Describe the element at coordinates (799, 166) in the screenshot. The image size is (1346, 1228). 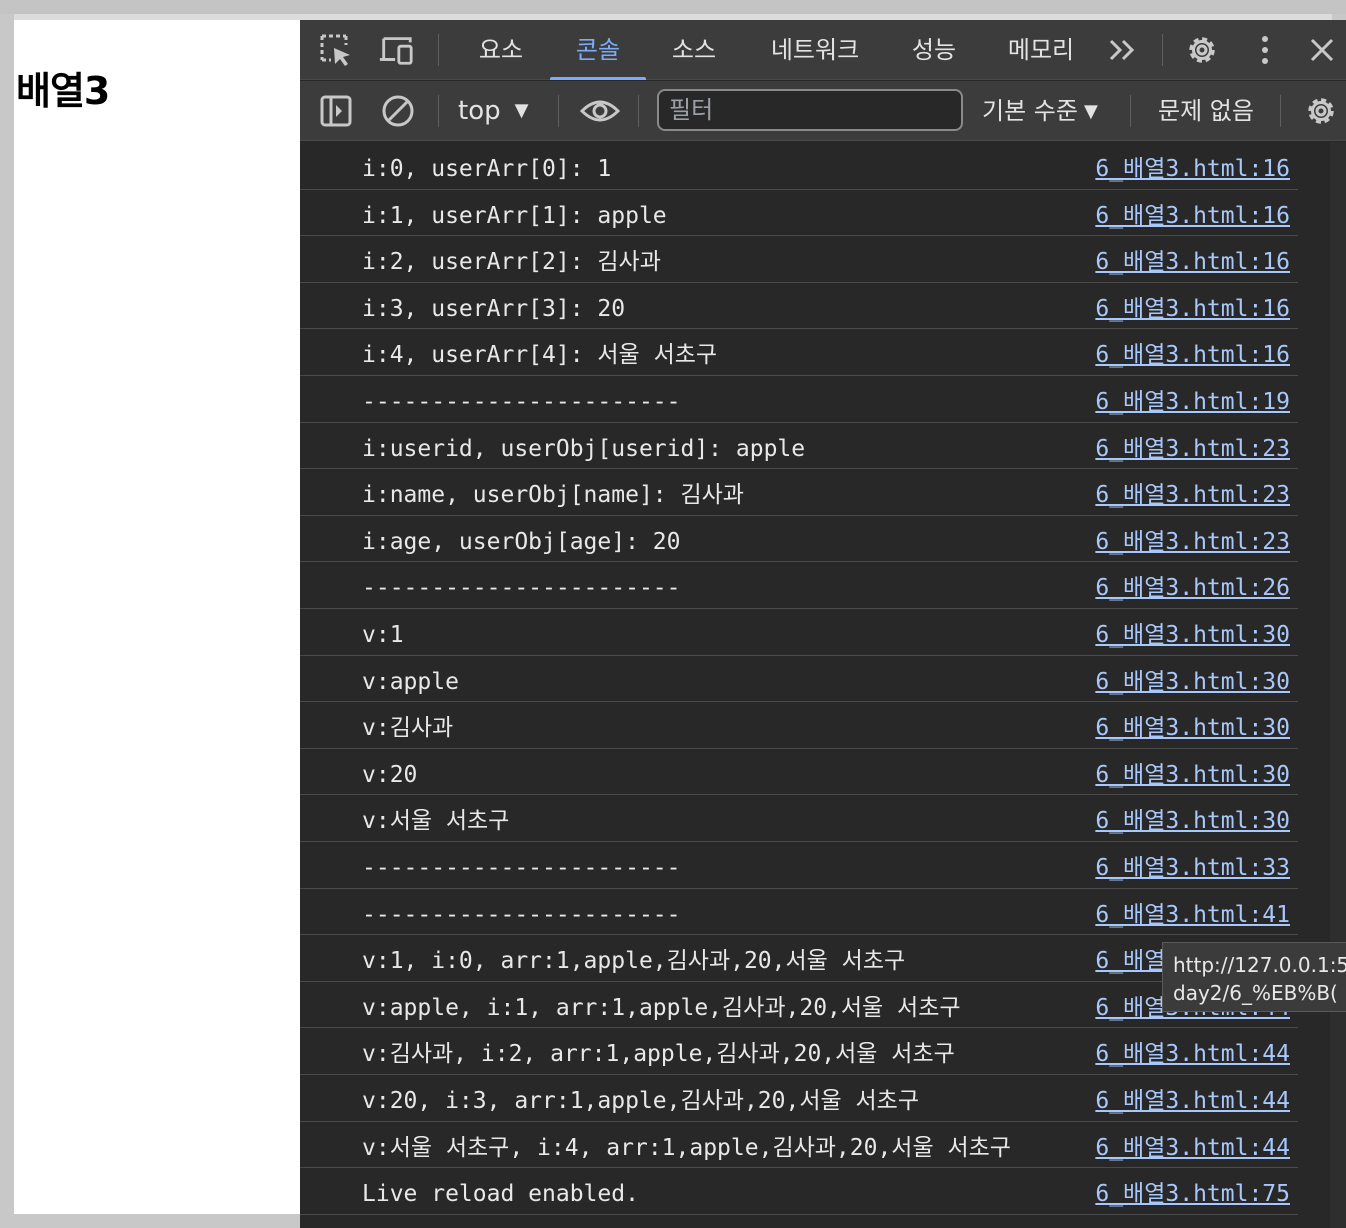
I see `console-row: i:0, userArr[0]: 1 6_배열3.html:16` at that location.